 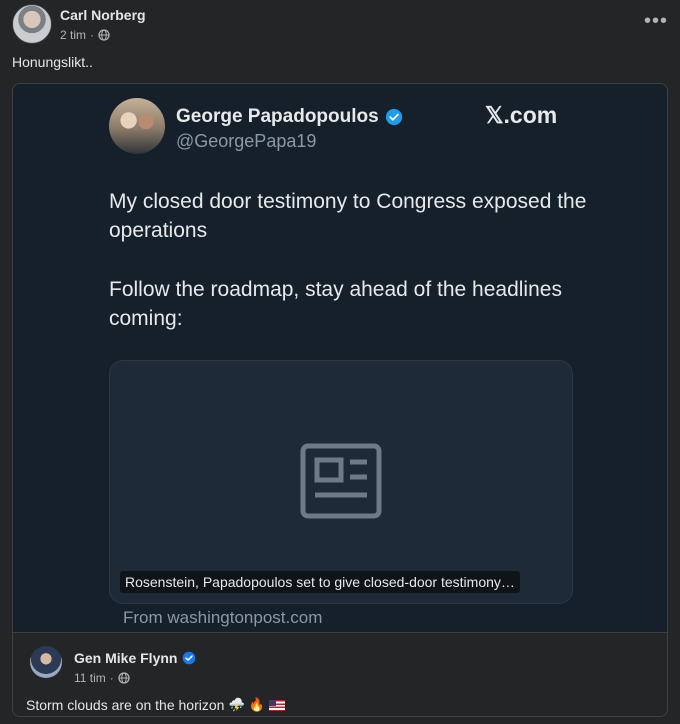 I want to click on comment-text-body: Storm clouds are on the horizon, so click(x=125, y=705).